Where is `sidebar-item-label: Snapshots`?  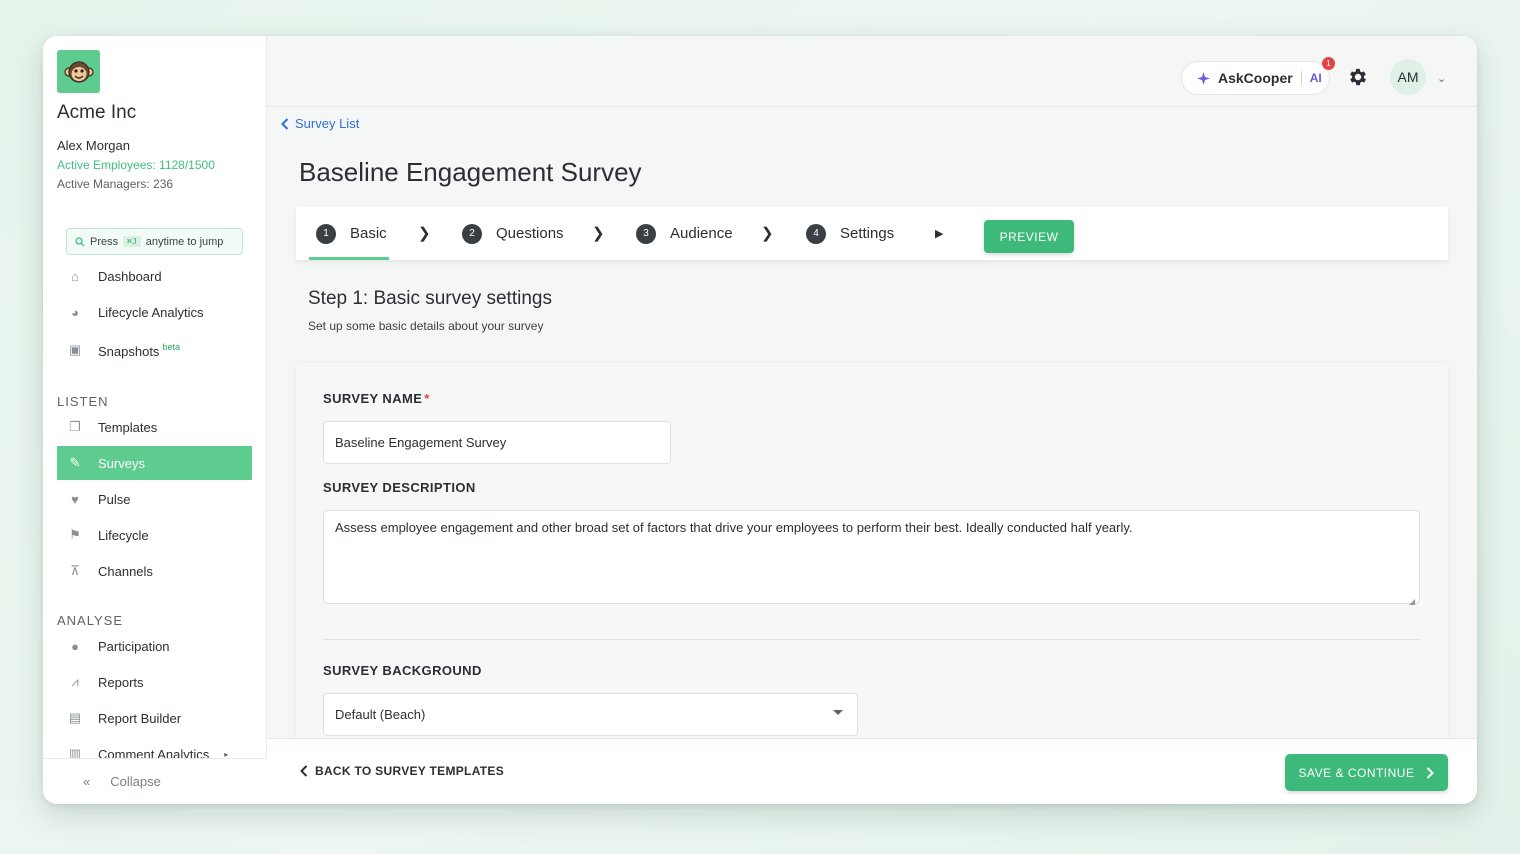
sidebar-item-label: Snapshots is located at coordinates (129, 351).